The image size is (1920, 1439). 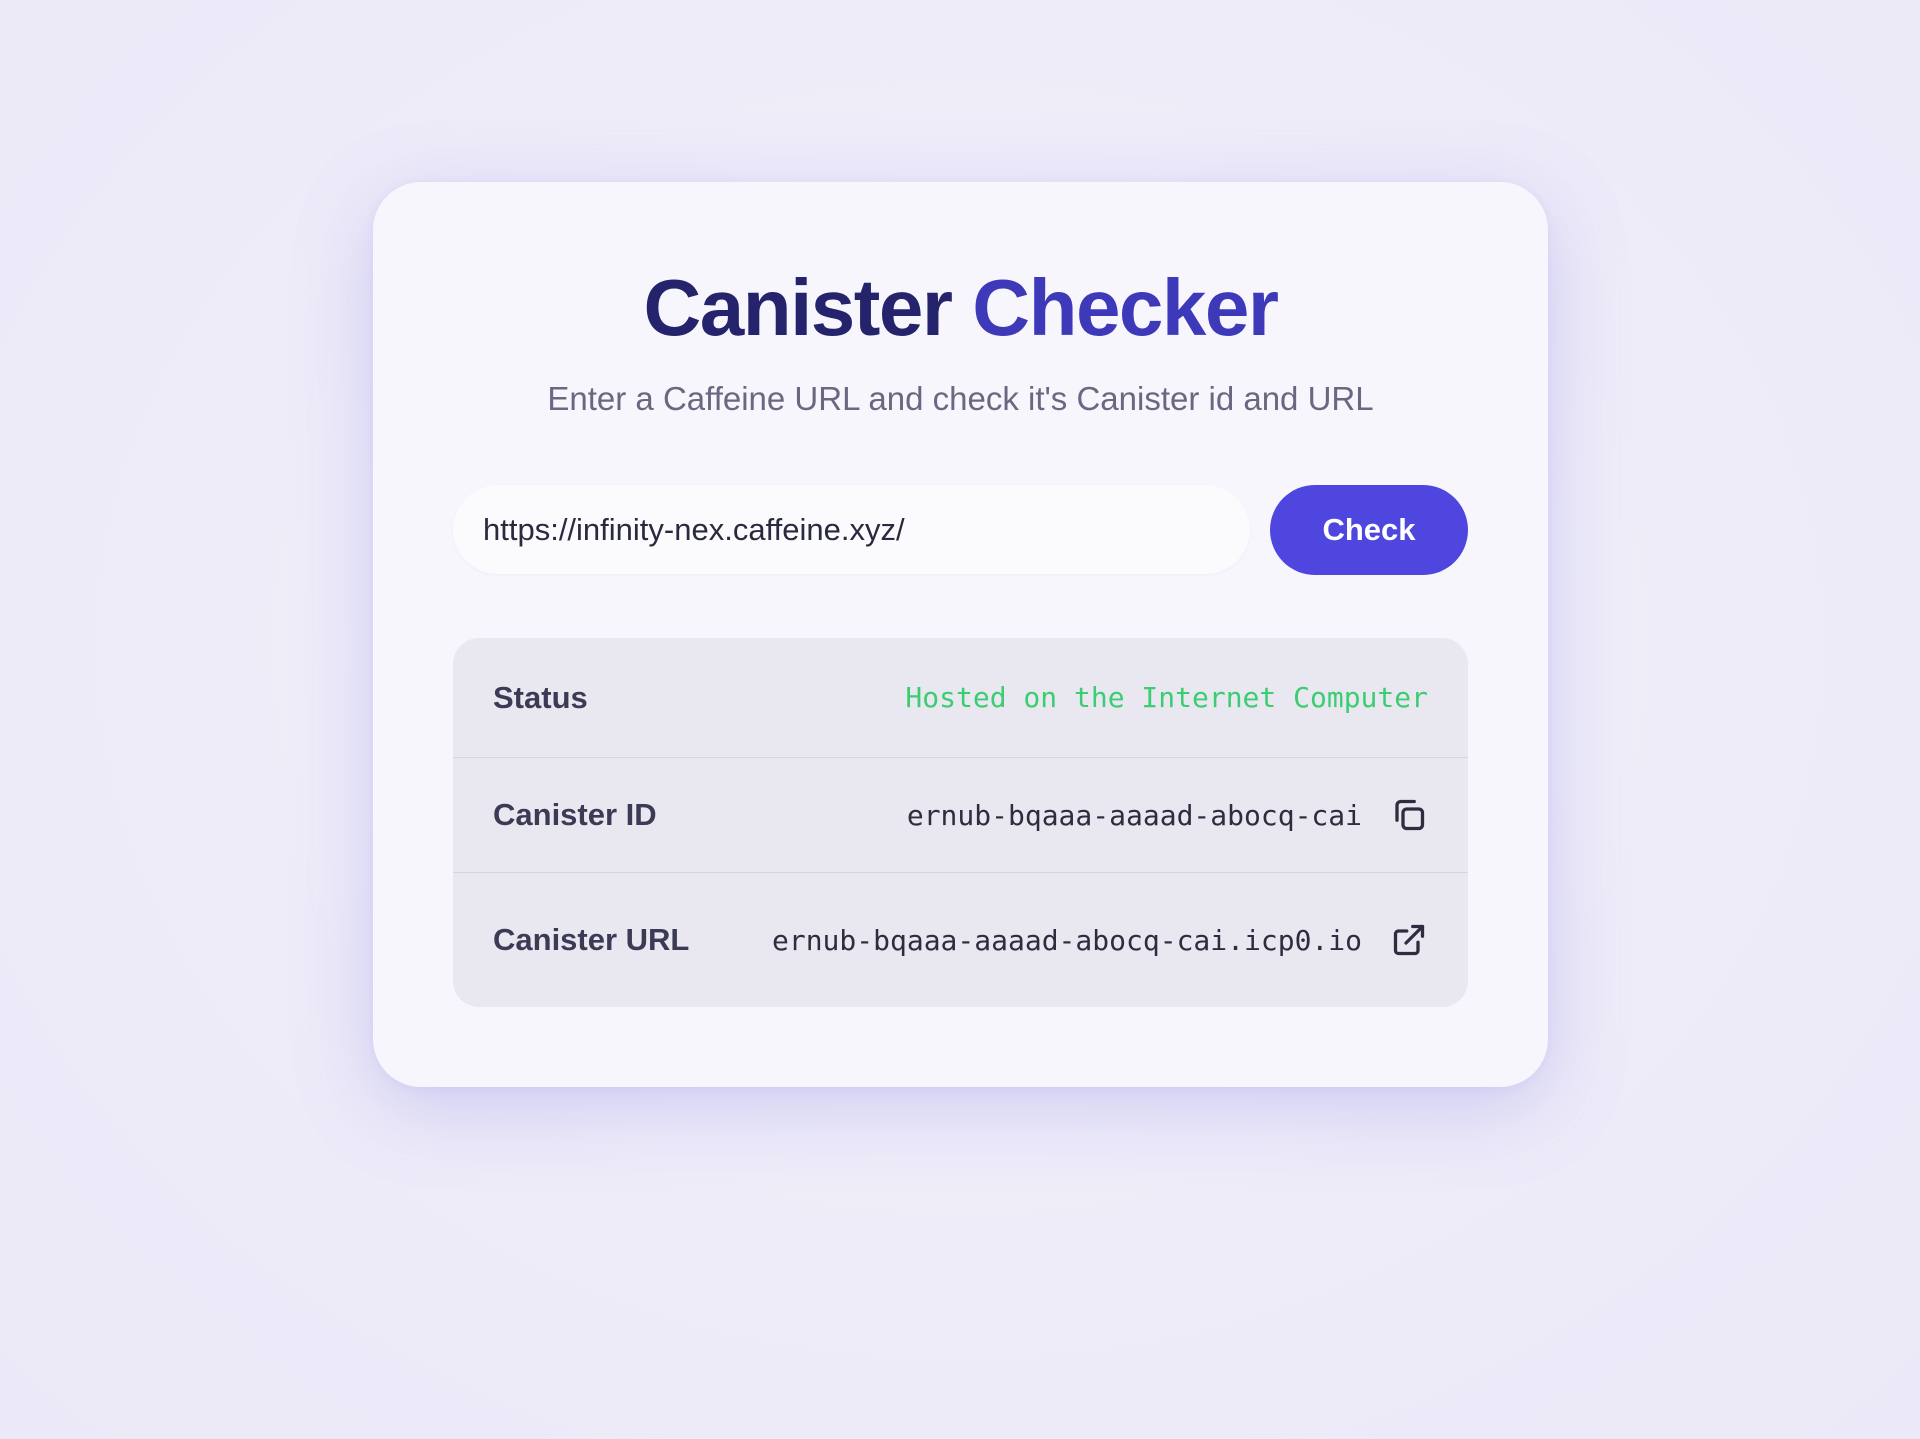 What do you see at coordinates (591, 939) in the screenshot?
I see `canister-url-label: Canister URL` at bounding box center [591, 939].